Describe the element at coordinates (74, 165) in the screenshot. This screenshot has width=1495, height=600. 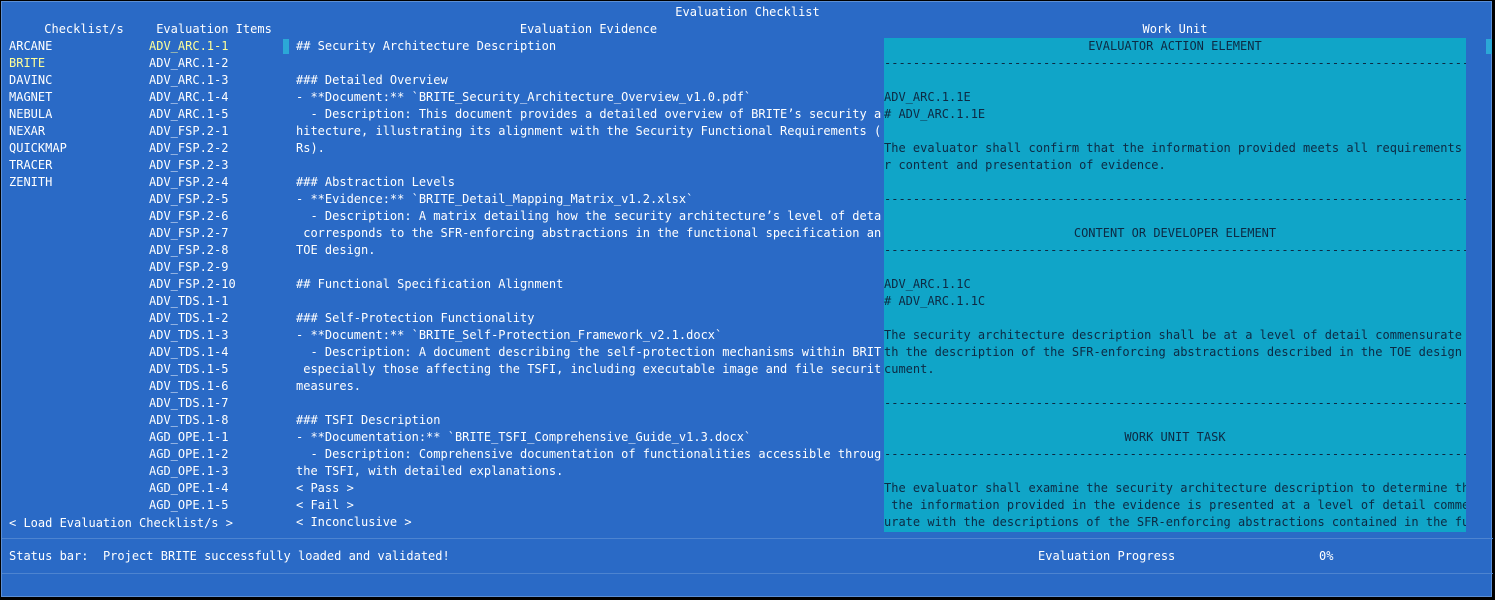
I see `checklist-item: TRACER` at that location.